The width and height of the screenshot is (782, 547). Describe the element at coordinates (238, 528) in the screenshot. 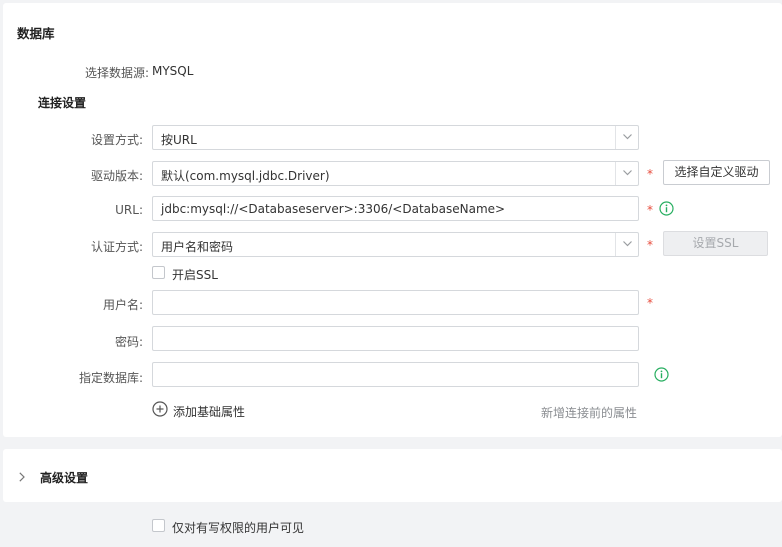

I see `write-only-label: 仅对有写权限的用户可见` at that location.